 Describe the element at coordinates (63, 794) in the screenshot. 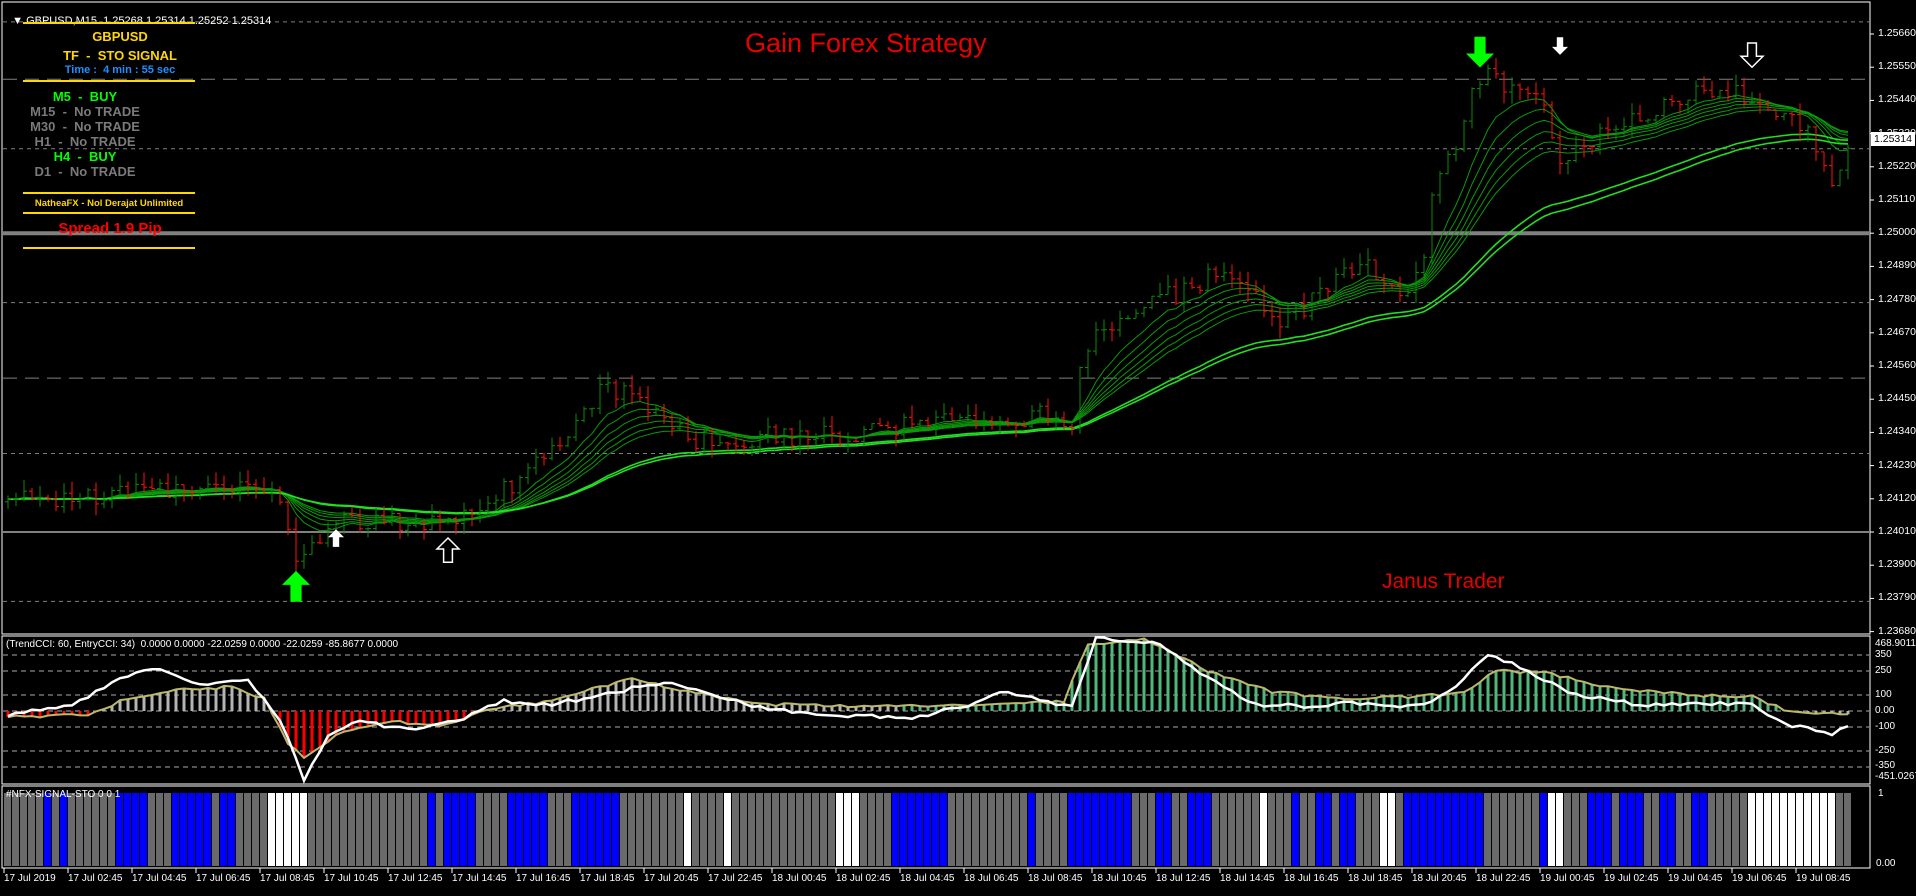

I see `sto-indicator-label: #NFX-SIGNAL-STO 0 0 1` at that location.